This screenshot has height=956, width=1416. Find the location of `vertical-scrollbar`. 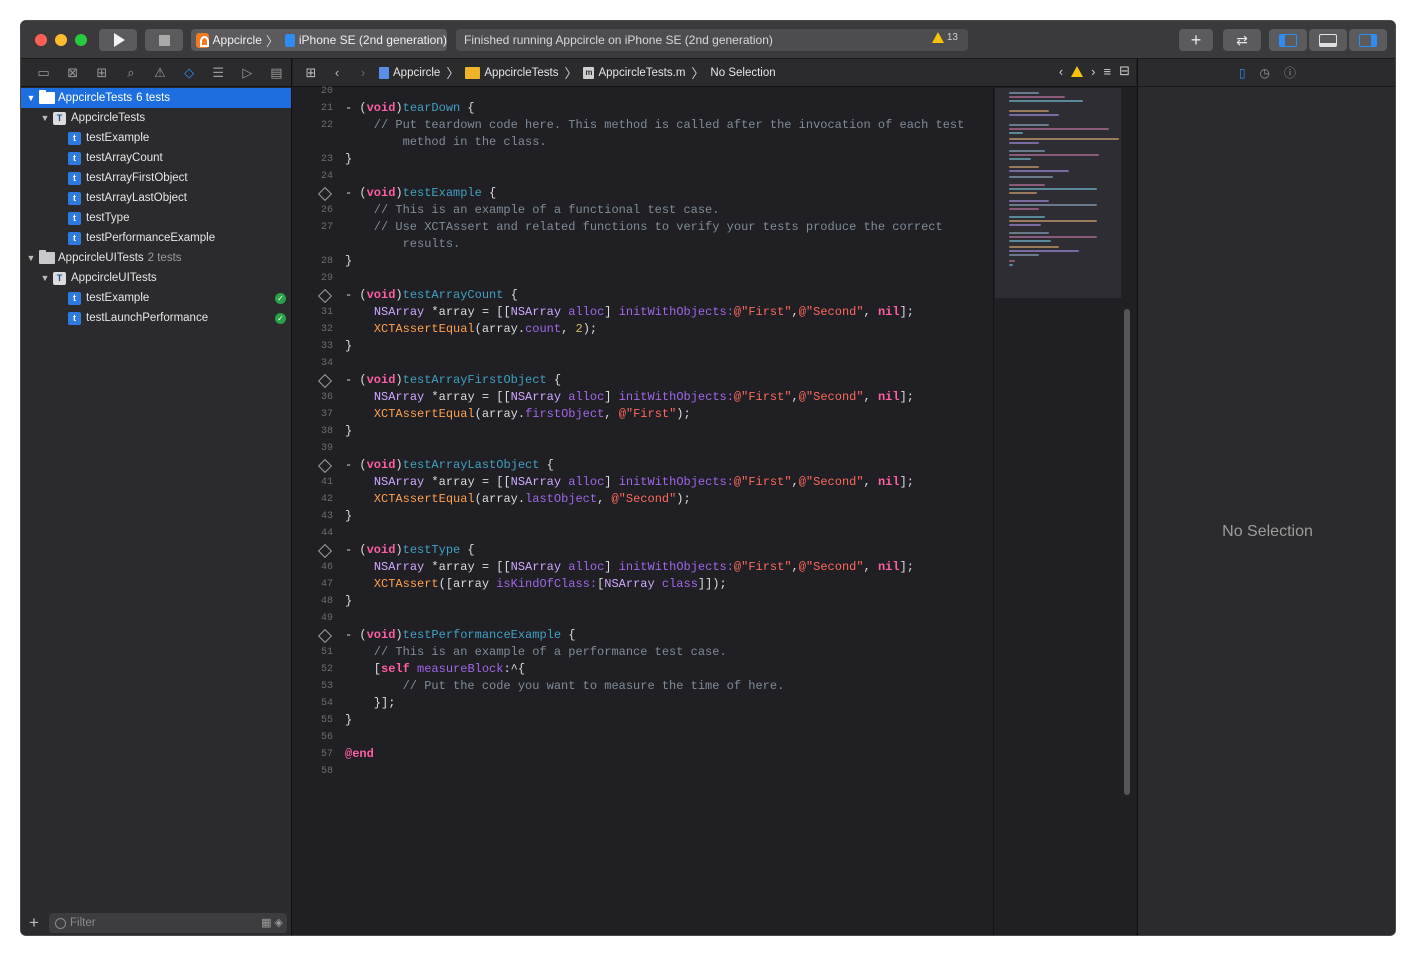

vertical-scrollbar is located at coordinates (1127, 552).